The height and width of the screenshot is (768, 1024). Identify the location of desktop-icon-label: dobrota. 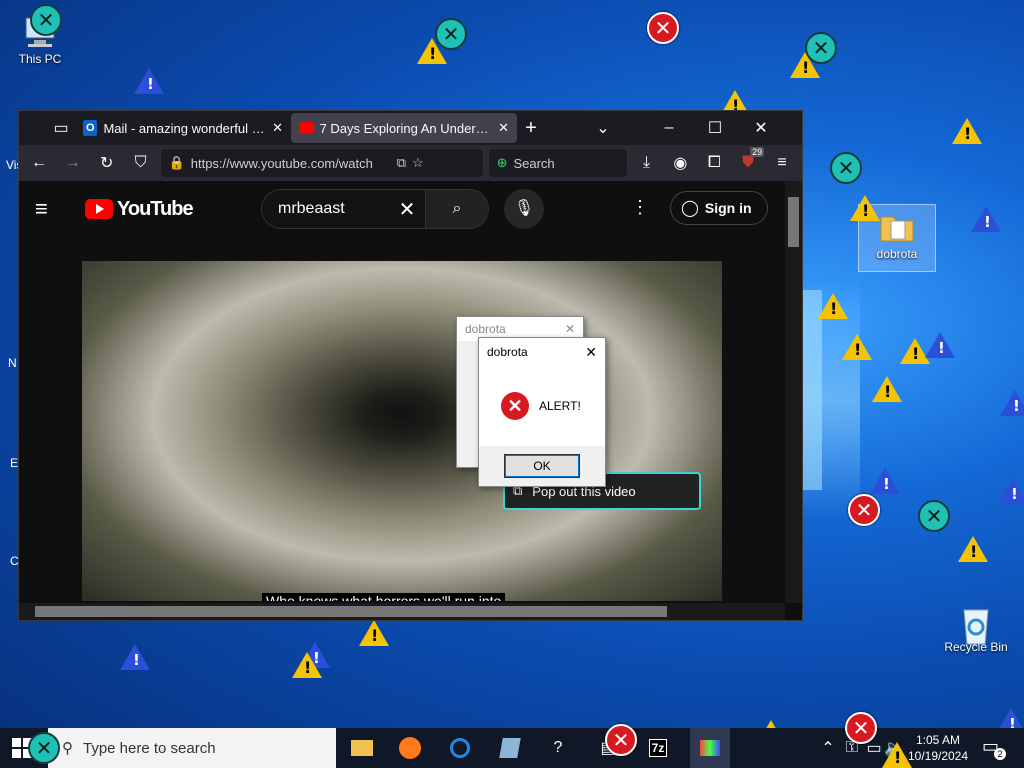
(897, 254).